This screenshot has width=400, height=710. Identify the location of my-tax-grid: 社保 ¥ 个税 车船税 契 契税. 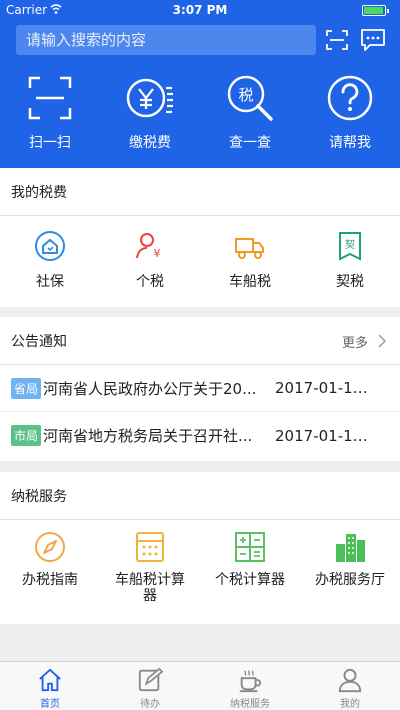
(200, 261).